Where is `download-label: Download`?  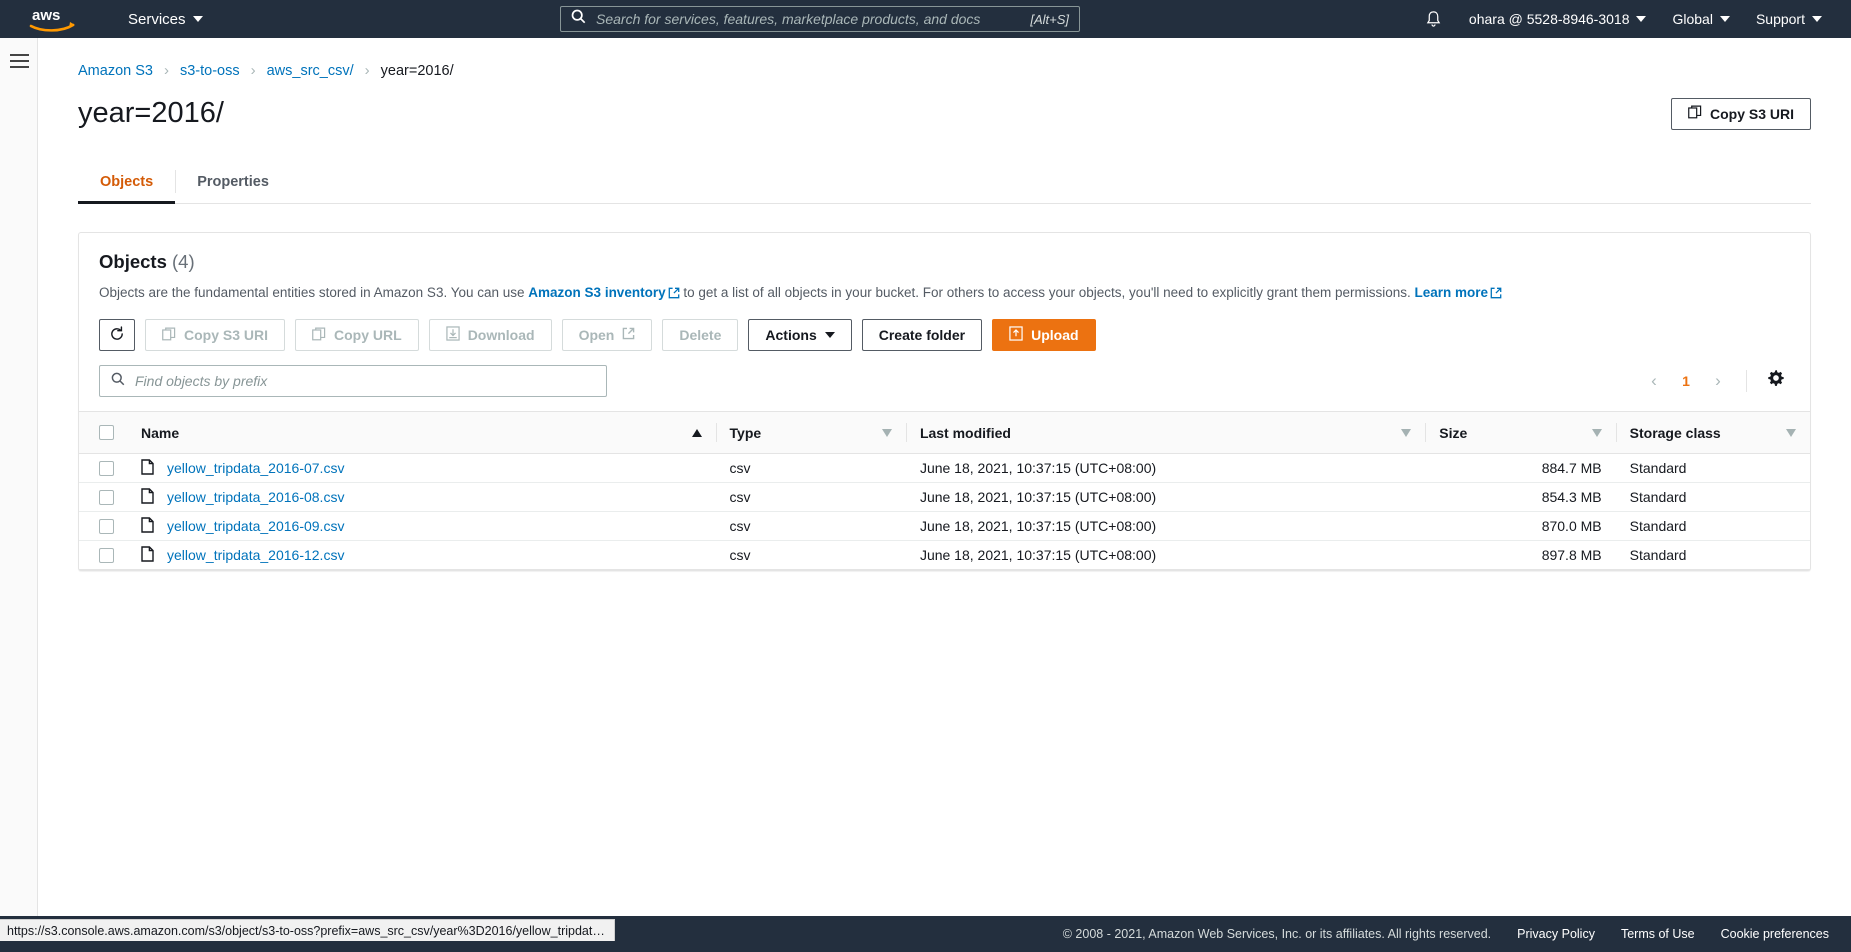 download-label: Download is located at coordinates (501, 335).